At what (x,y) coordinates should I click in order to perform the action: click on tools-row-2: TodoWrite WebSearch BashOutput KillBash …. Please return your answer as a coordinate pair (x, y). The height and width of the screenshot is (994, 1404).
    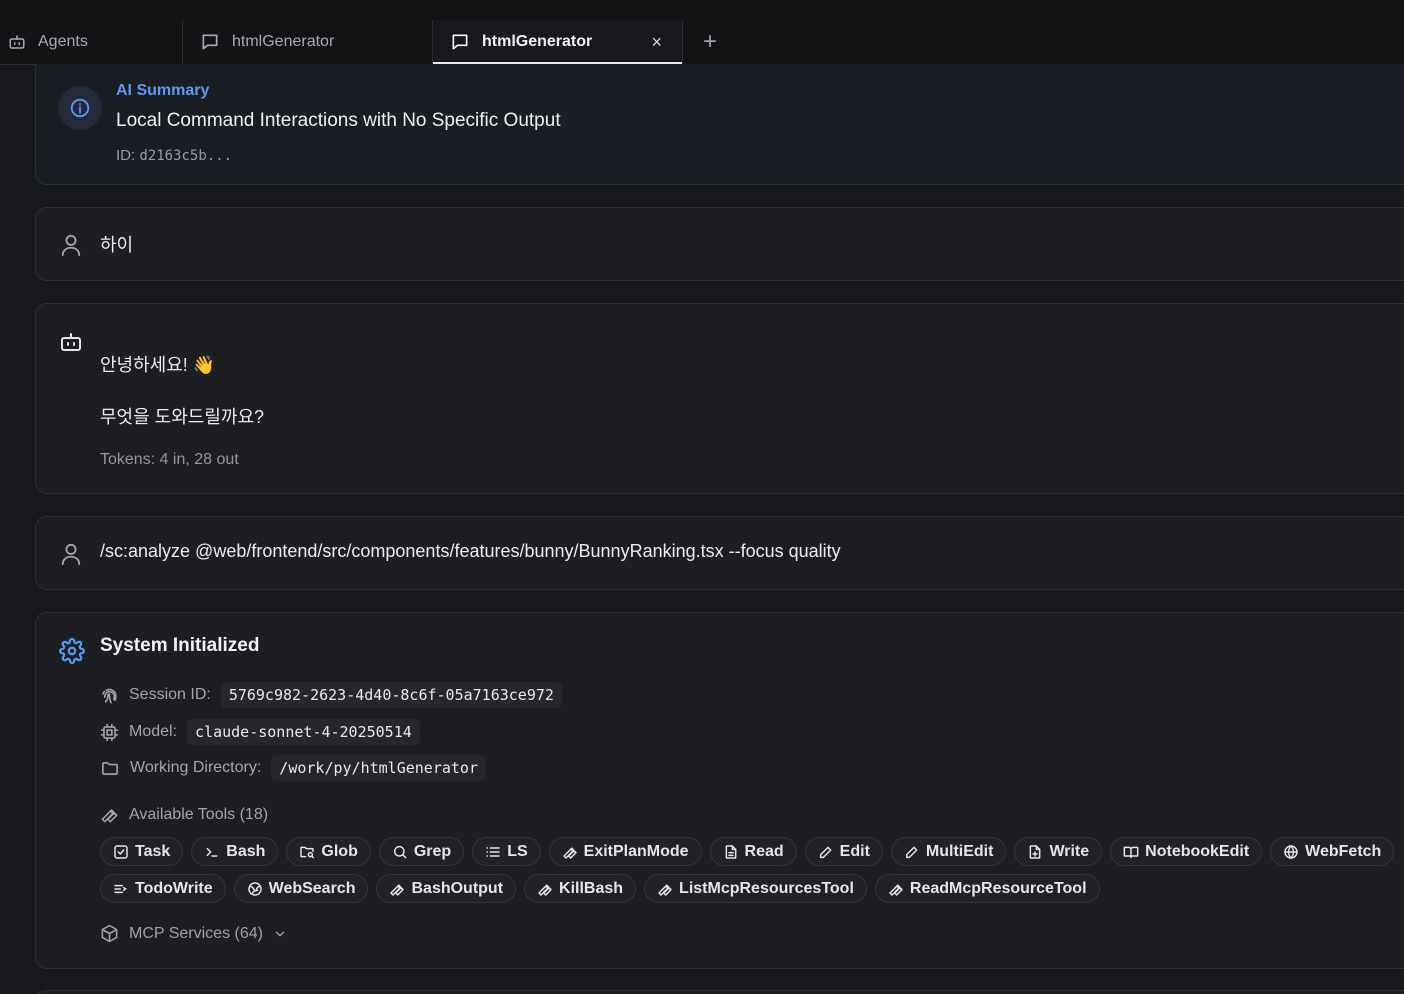
    Looking at the image, I should click on (600, 888).